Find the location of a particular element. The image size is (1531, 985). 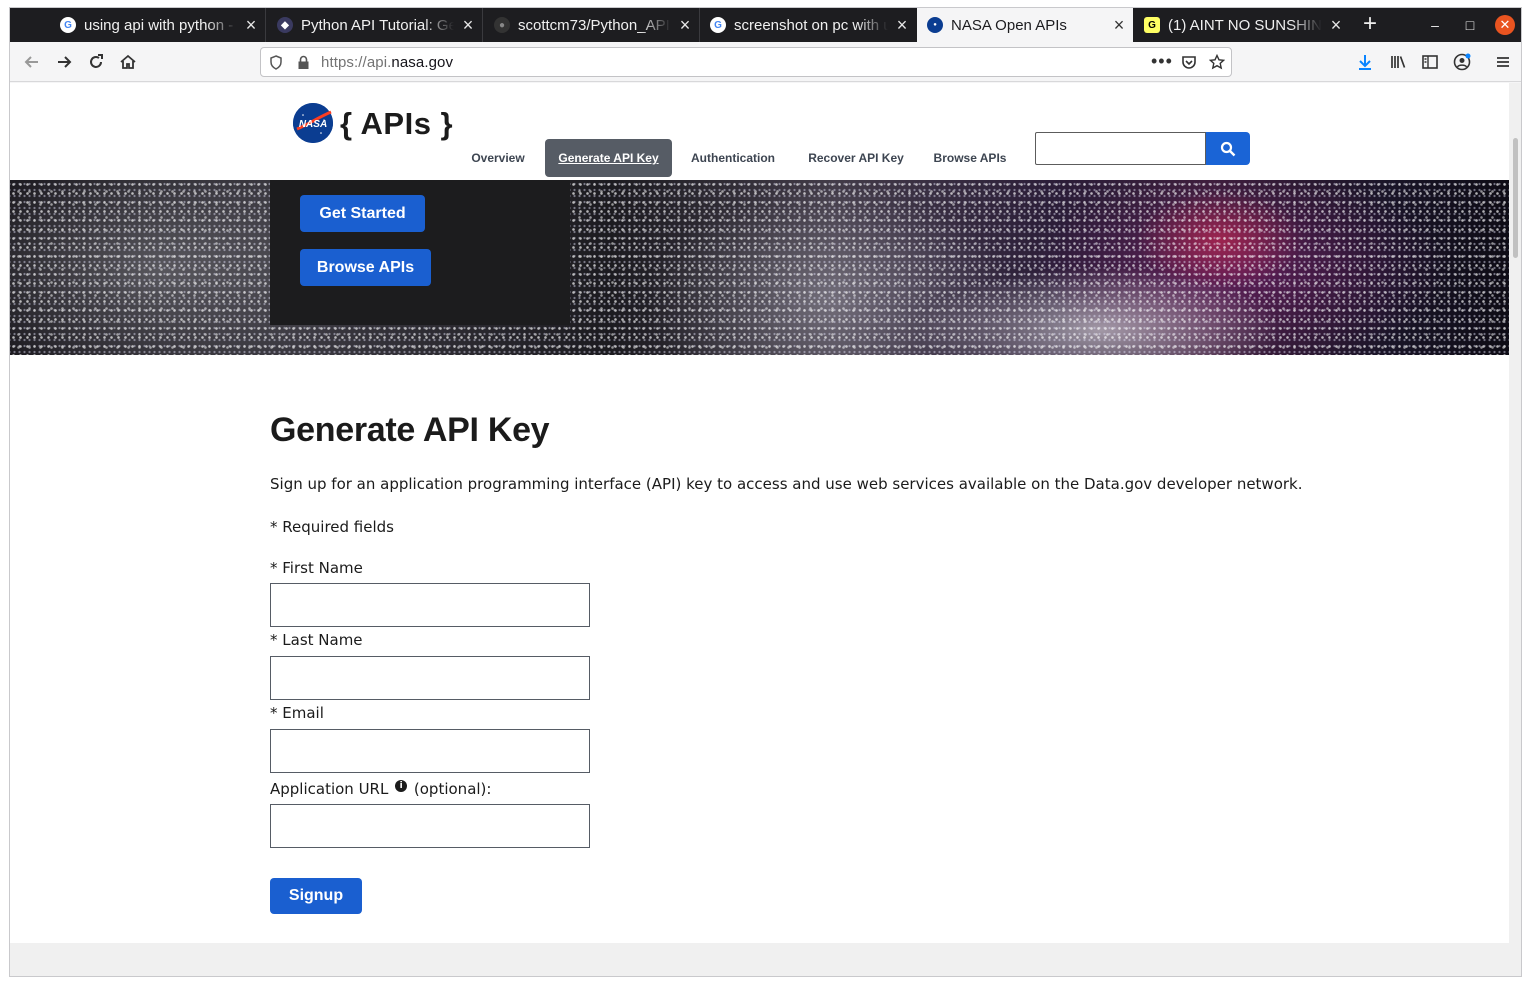

maximize-icon: □ is located at coordinates (1470, 25).